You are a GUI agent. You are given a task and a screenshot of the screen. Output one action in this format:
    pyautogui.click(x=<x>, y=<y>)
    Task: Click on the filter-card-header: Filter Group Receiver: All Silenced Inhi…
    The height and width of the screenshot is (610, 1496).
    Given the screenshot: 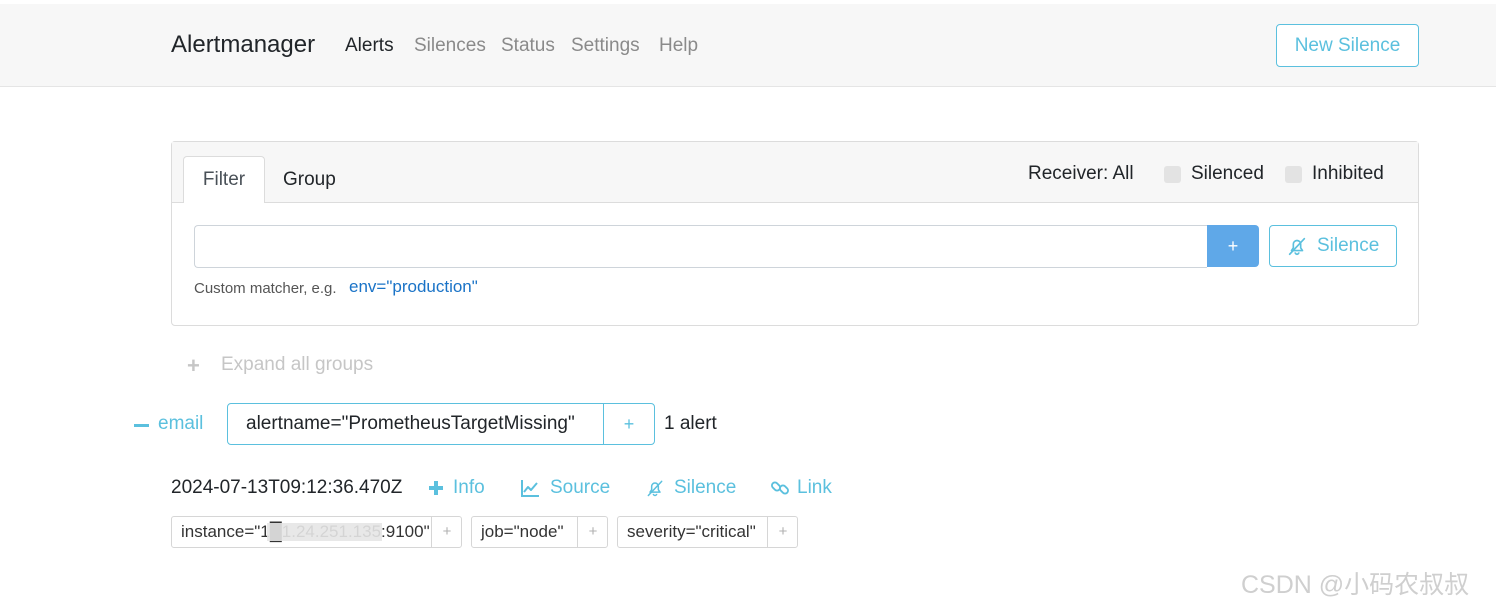 What is the action you would take?
    pyautogui.click(x=795, y=172)
    